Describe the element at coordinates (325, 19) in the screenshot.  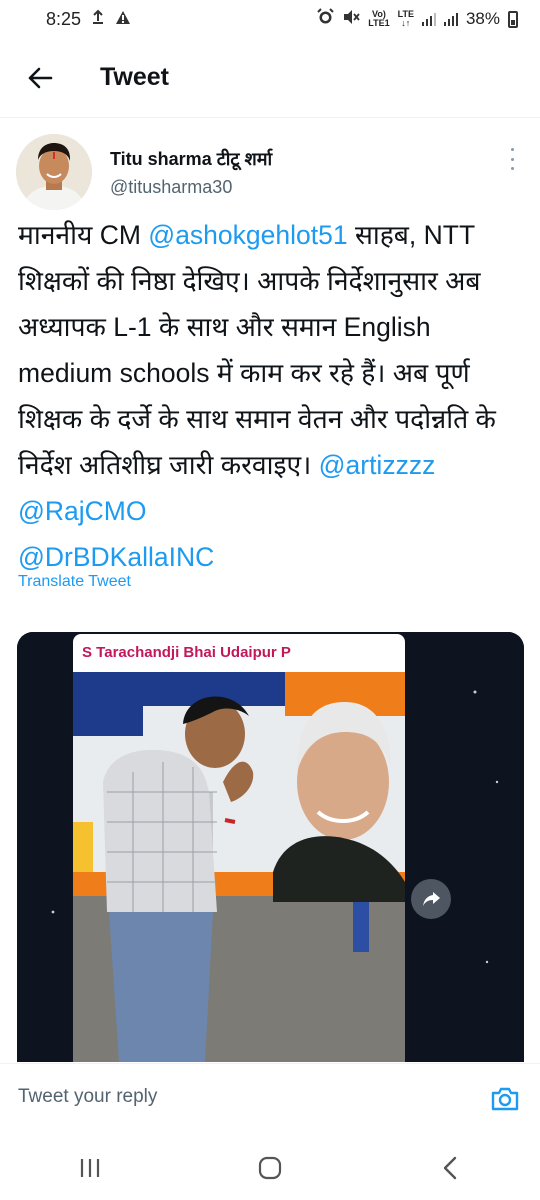
I see `alarm-icon` at that location.